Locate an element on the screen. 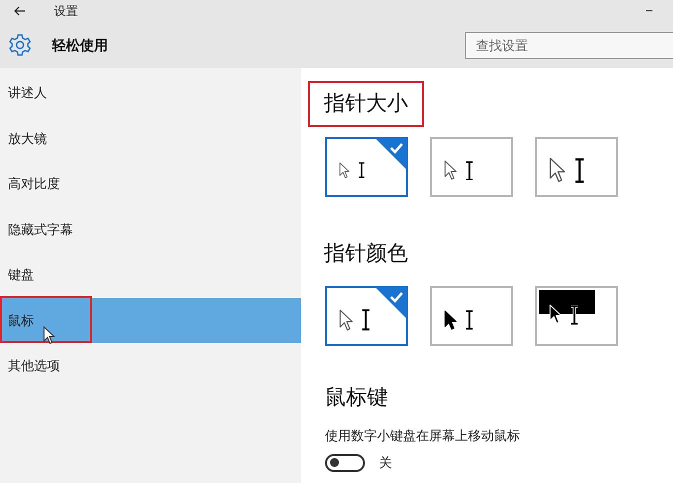  toggle-switch is located at coordinates (345, 463).